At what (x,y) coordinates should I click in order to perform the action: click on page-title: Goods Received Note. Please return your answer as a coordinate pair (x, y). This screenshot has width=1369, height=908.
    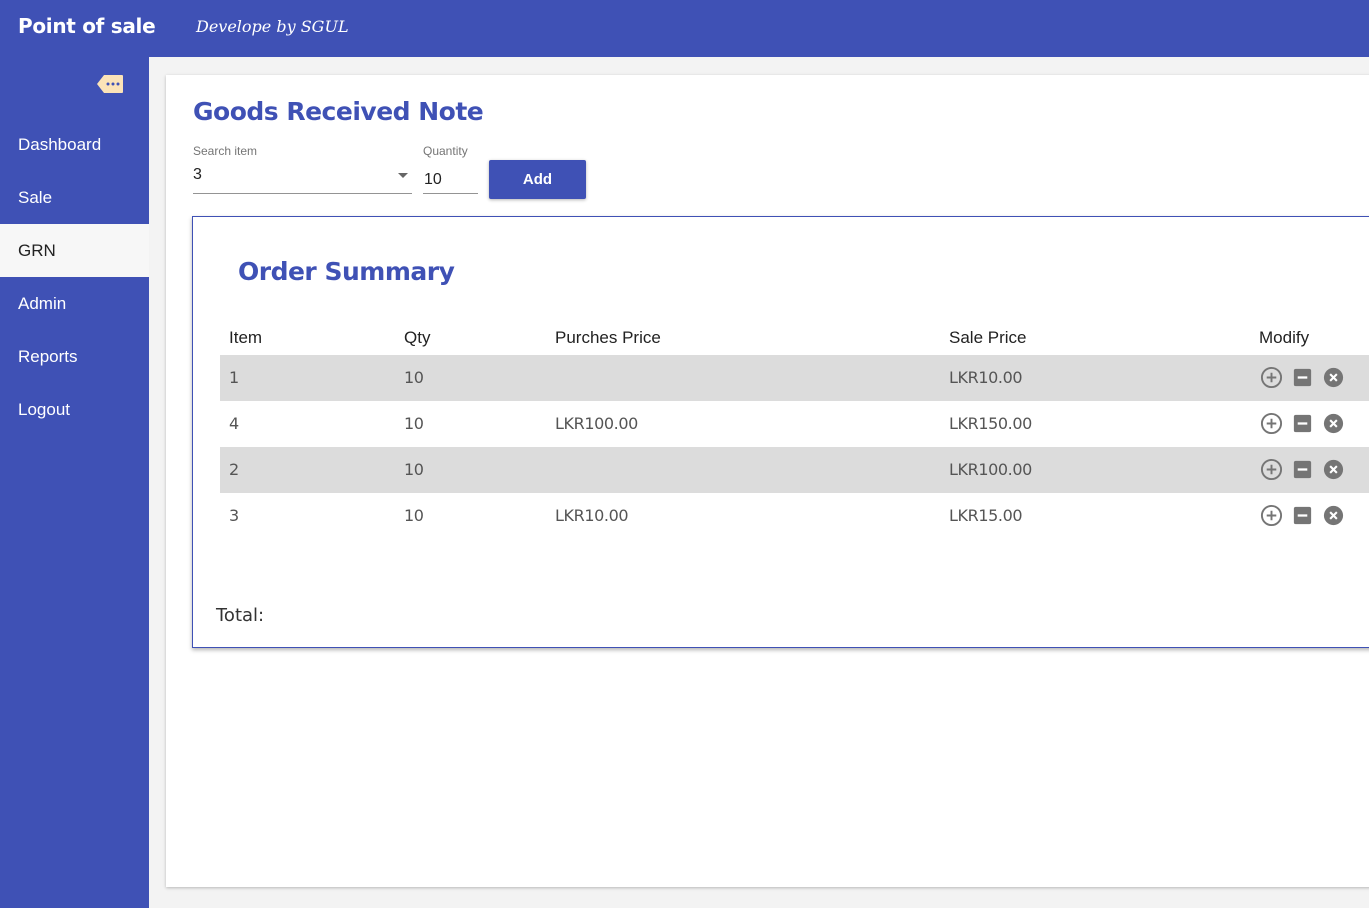
    Looking at the image, I should click on (338, 111).